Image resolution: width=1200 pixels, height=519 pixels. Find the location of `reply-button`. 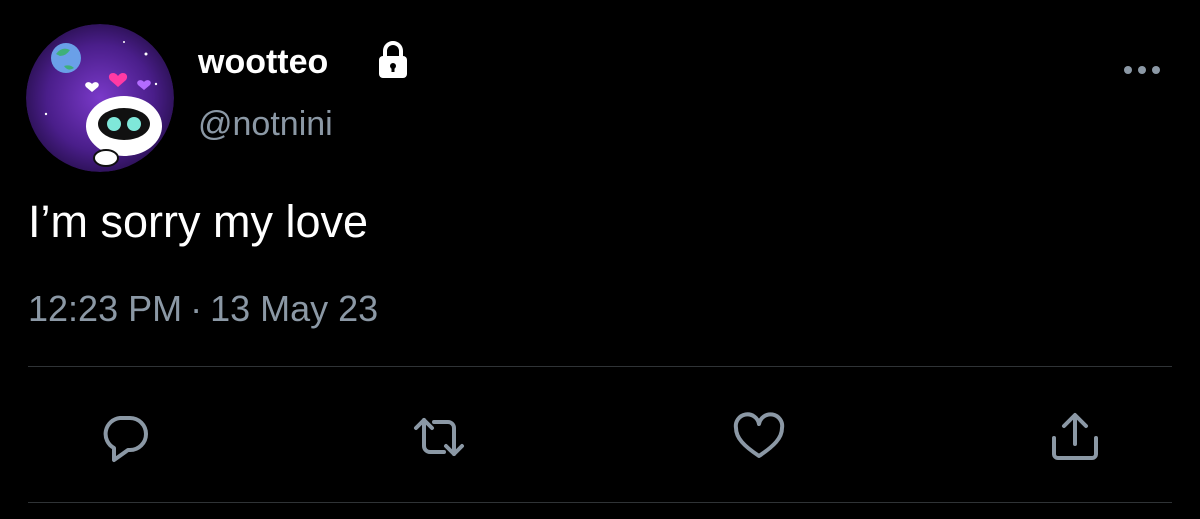

reply-button is located at coordinates (125, 437).